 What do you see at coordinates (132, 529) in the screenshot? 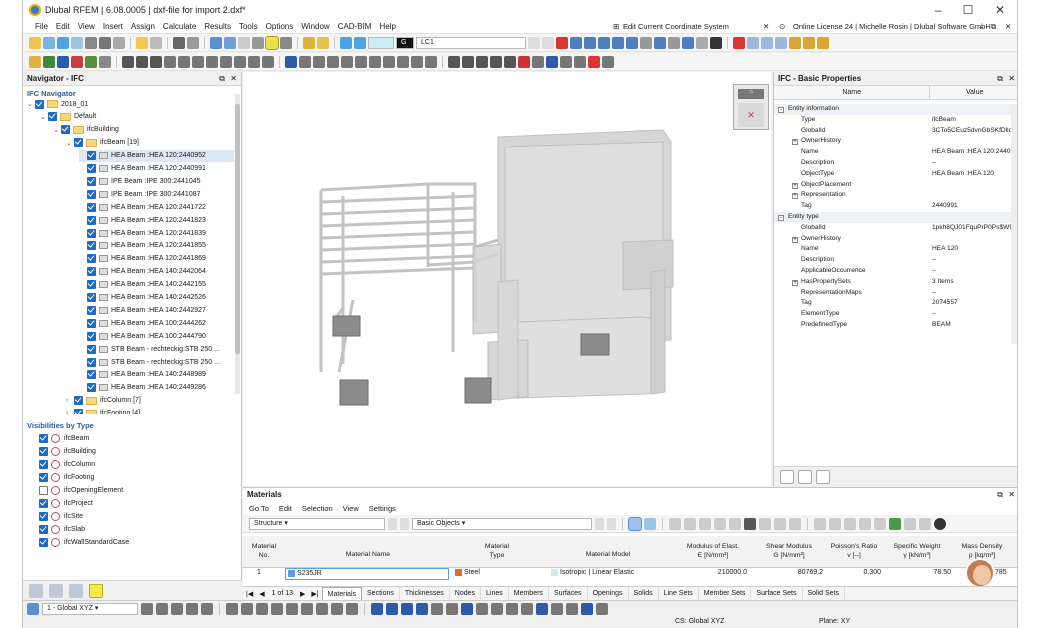
I see `visibility-item: ifcSlab` at bounding box center [132, 529].